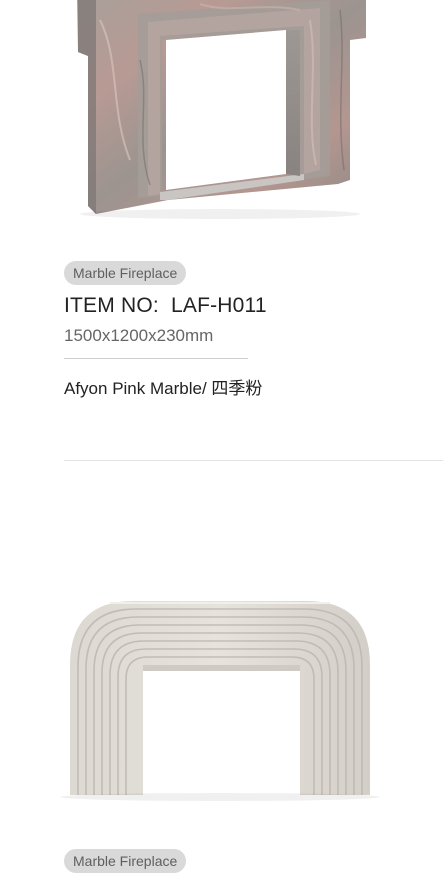  Describe the element at coordinates (156, 358) in the screenshot. I see `divider` at that location.